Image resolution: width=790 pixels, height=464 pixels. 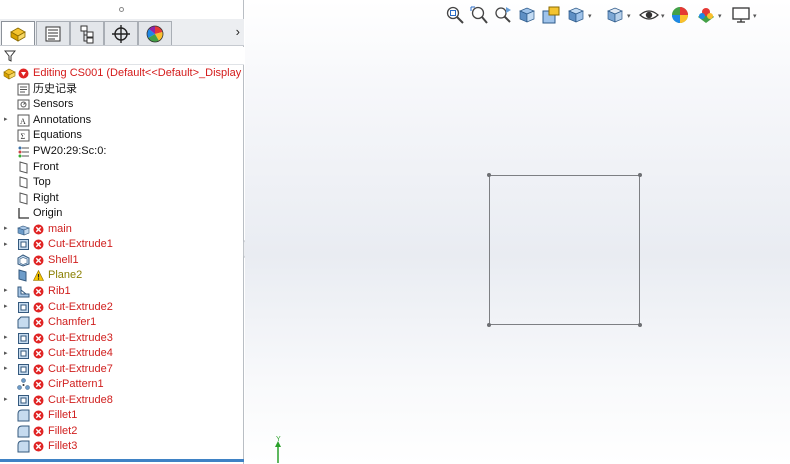 I want to click on svg-text: Σ, so click(x=23, y=136).